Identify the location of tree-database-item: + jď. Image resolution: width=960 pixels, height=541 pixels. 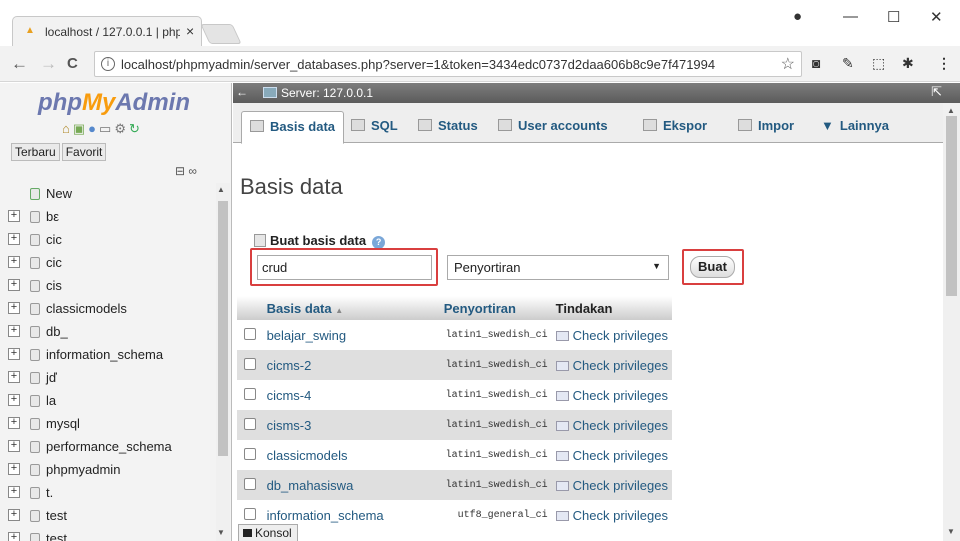
(112, 378).